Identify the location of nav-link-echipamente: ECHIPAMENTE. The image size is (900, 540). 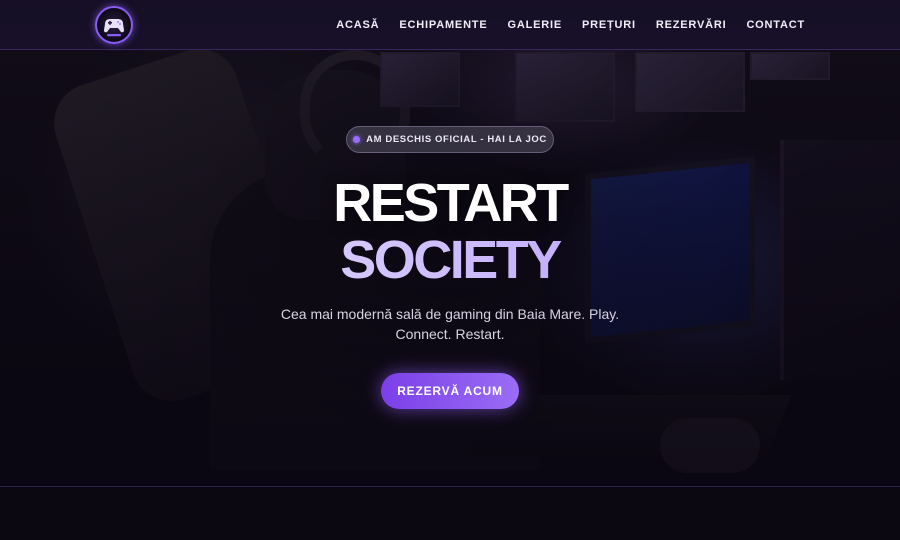
(443, 25).